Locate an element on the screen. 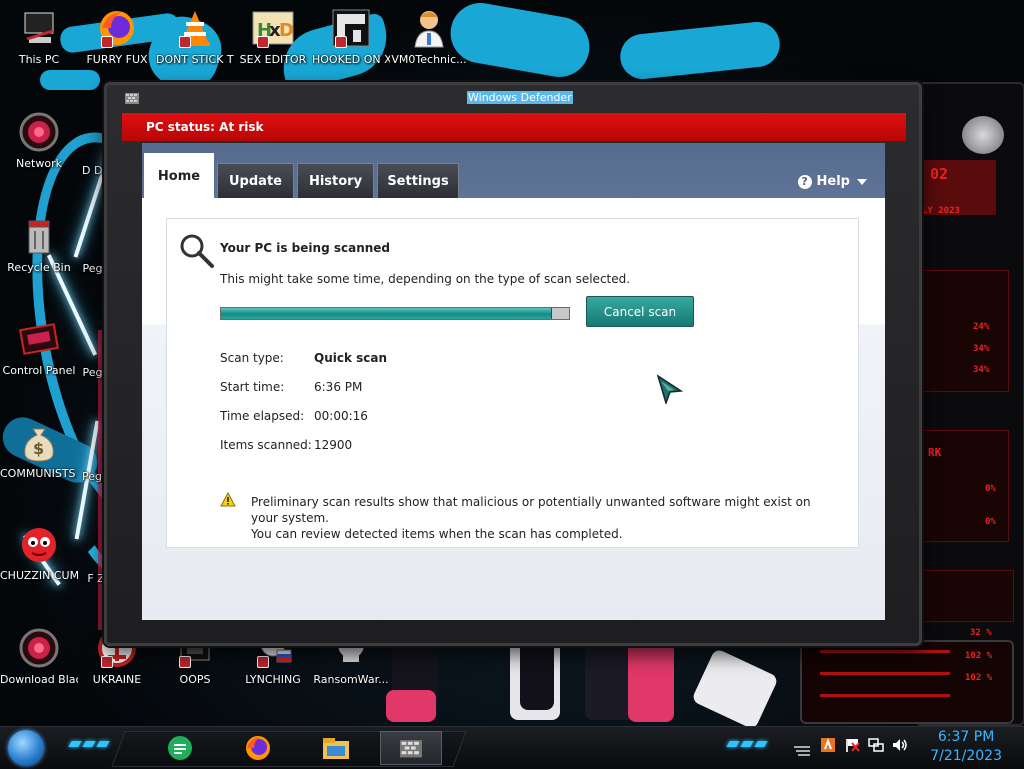 The height and width of the screenshot is (769, 1024). time-elapsed-label: Time elapsed: is located at coordinates (262, 416).